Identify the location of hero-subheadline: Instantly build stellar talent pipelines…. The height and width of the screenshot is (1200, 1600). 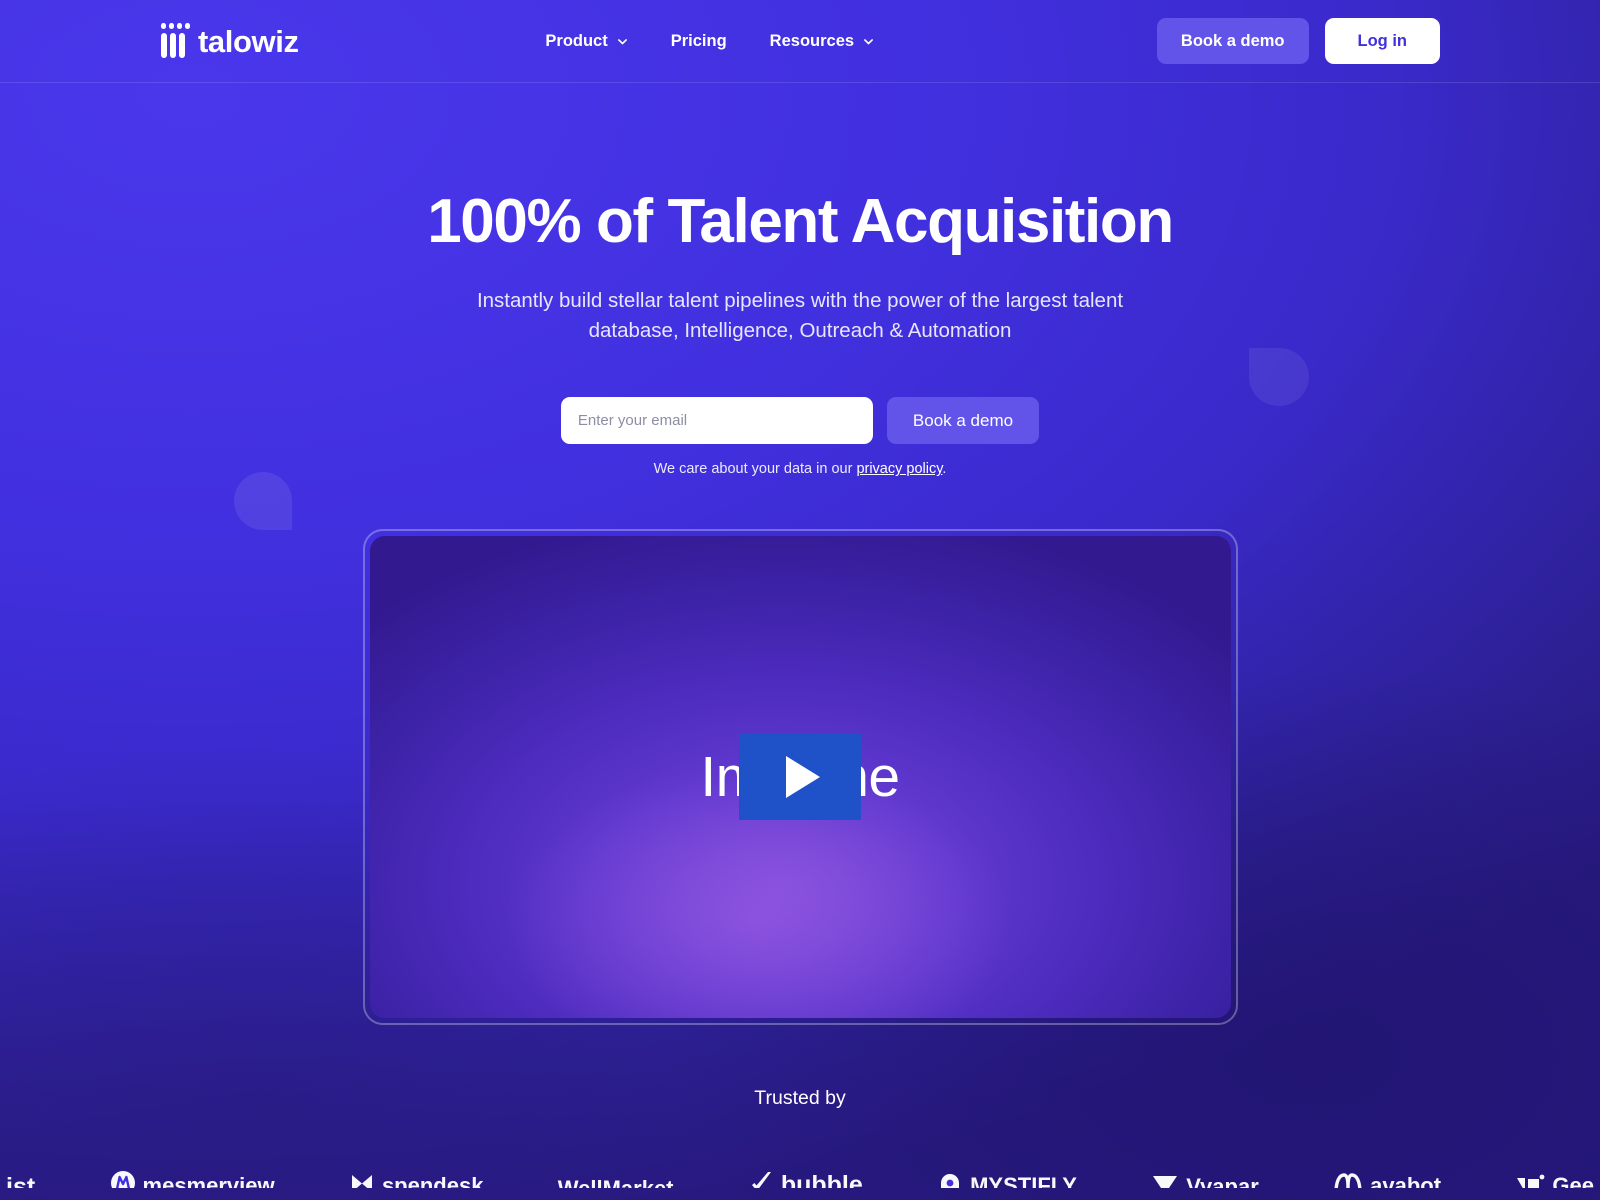
(800, 315).